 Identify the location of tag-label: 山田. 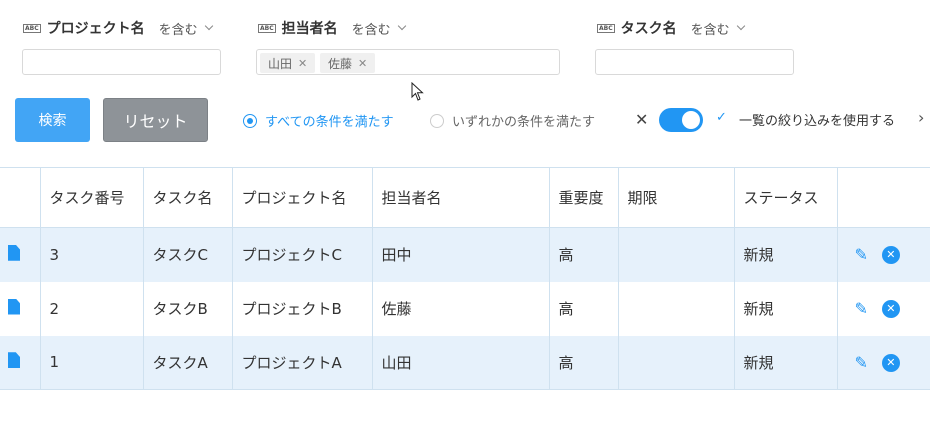
(280, 63).